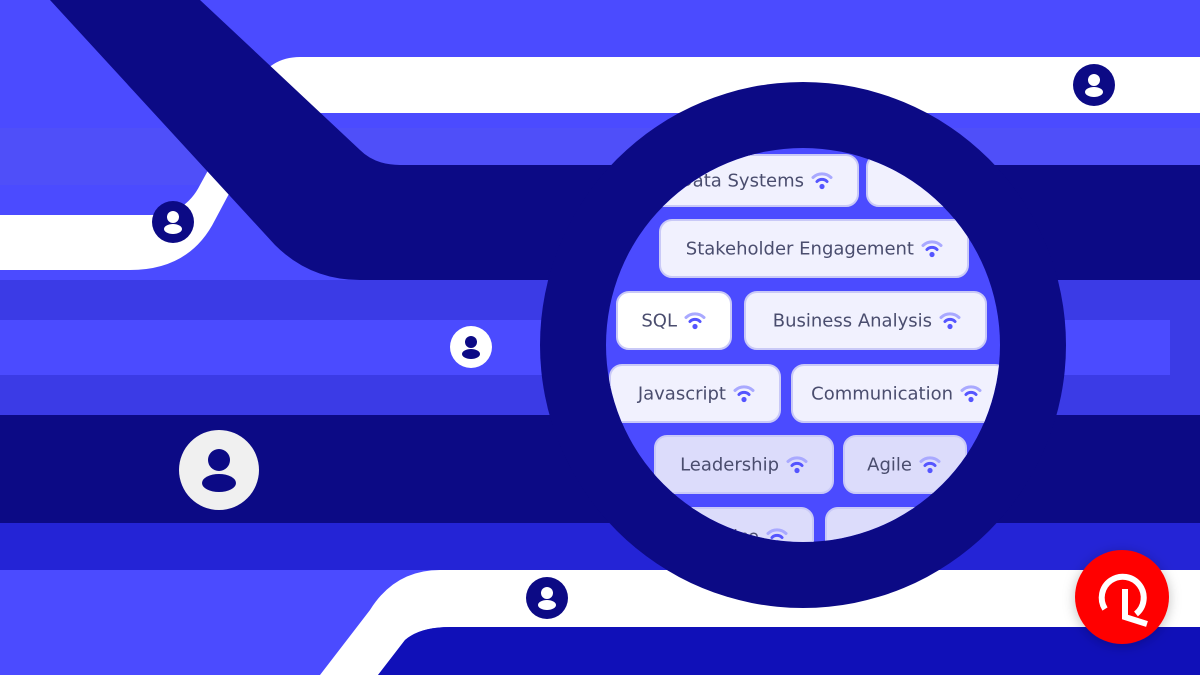 The image size is (1200, 675). What do you see at coordinates (889, 465) in the screenshot?
I see `chip-label: Agile` at bounding box center [889, 465].